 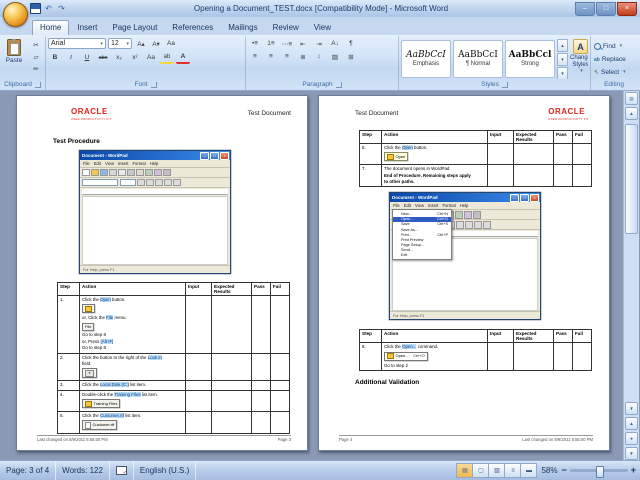 I want to click on style-normal: AaBbCcI ¶ Normal, so click(x=478, y=59).